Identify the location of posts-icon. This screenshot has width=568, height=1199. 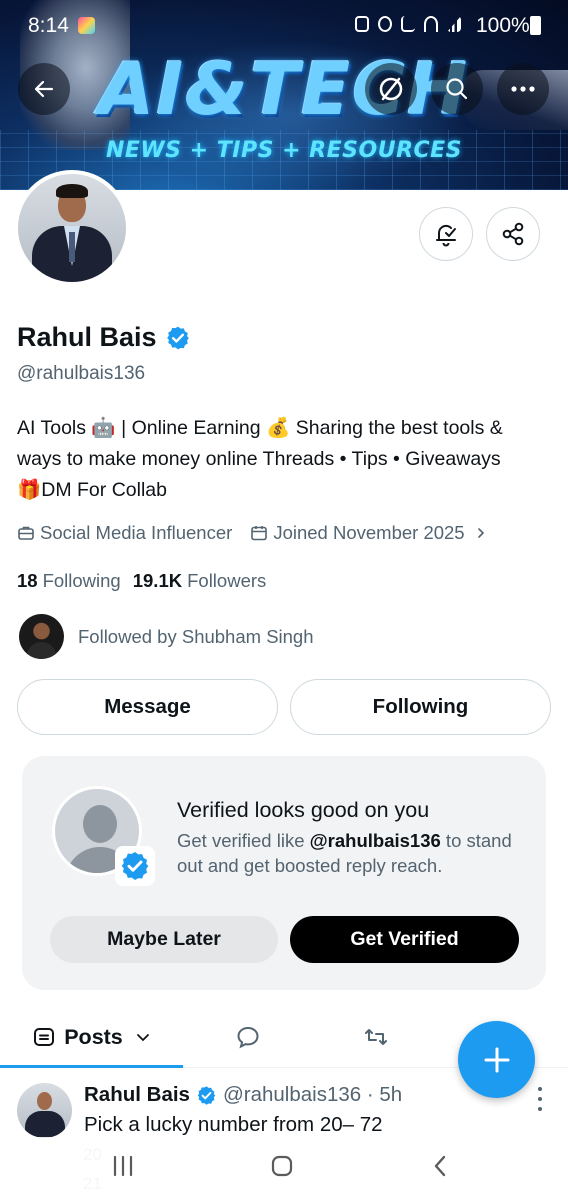
(44, 1037).